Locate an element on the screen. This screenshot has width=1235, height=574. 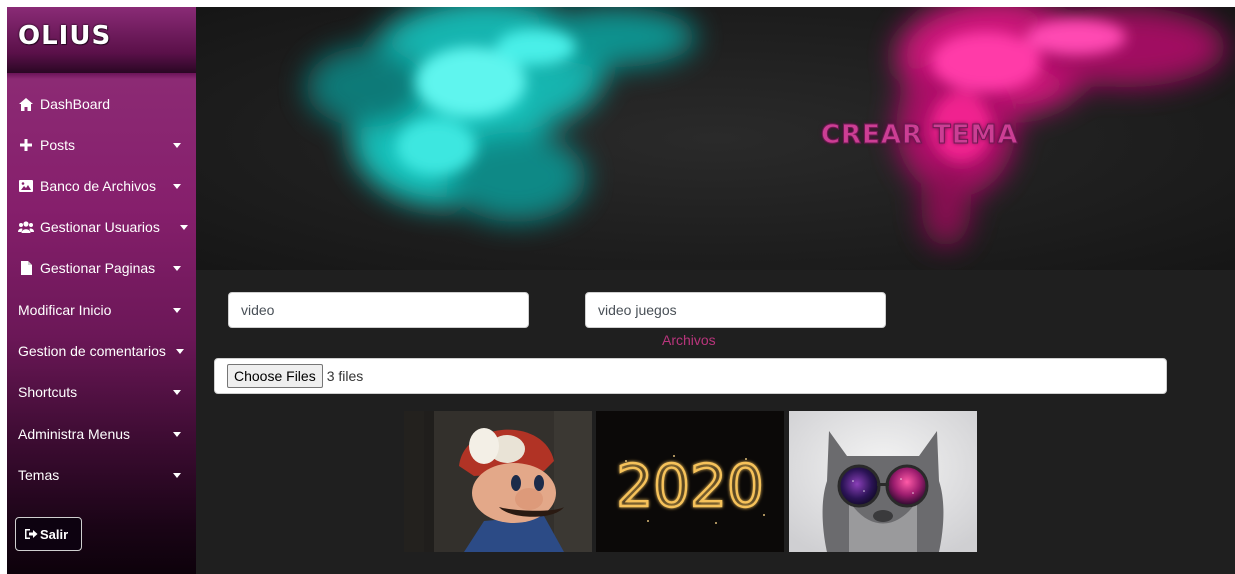
cat-sunglasses-thumbnail is located at coordinates (883, 481).